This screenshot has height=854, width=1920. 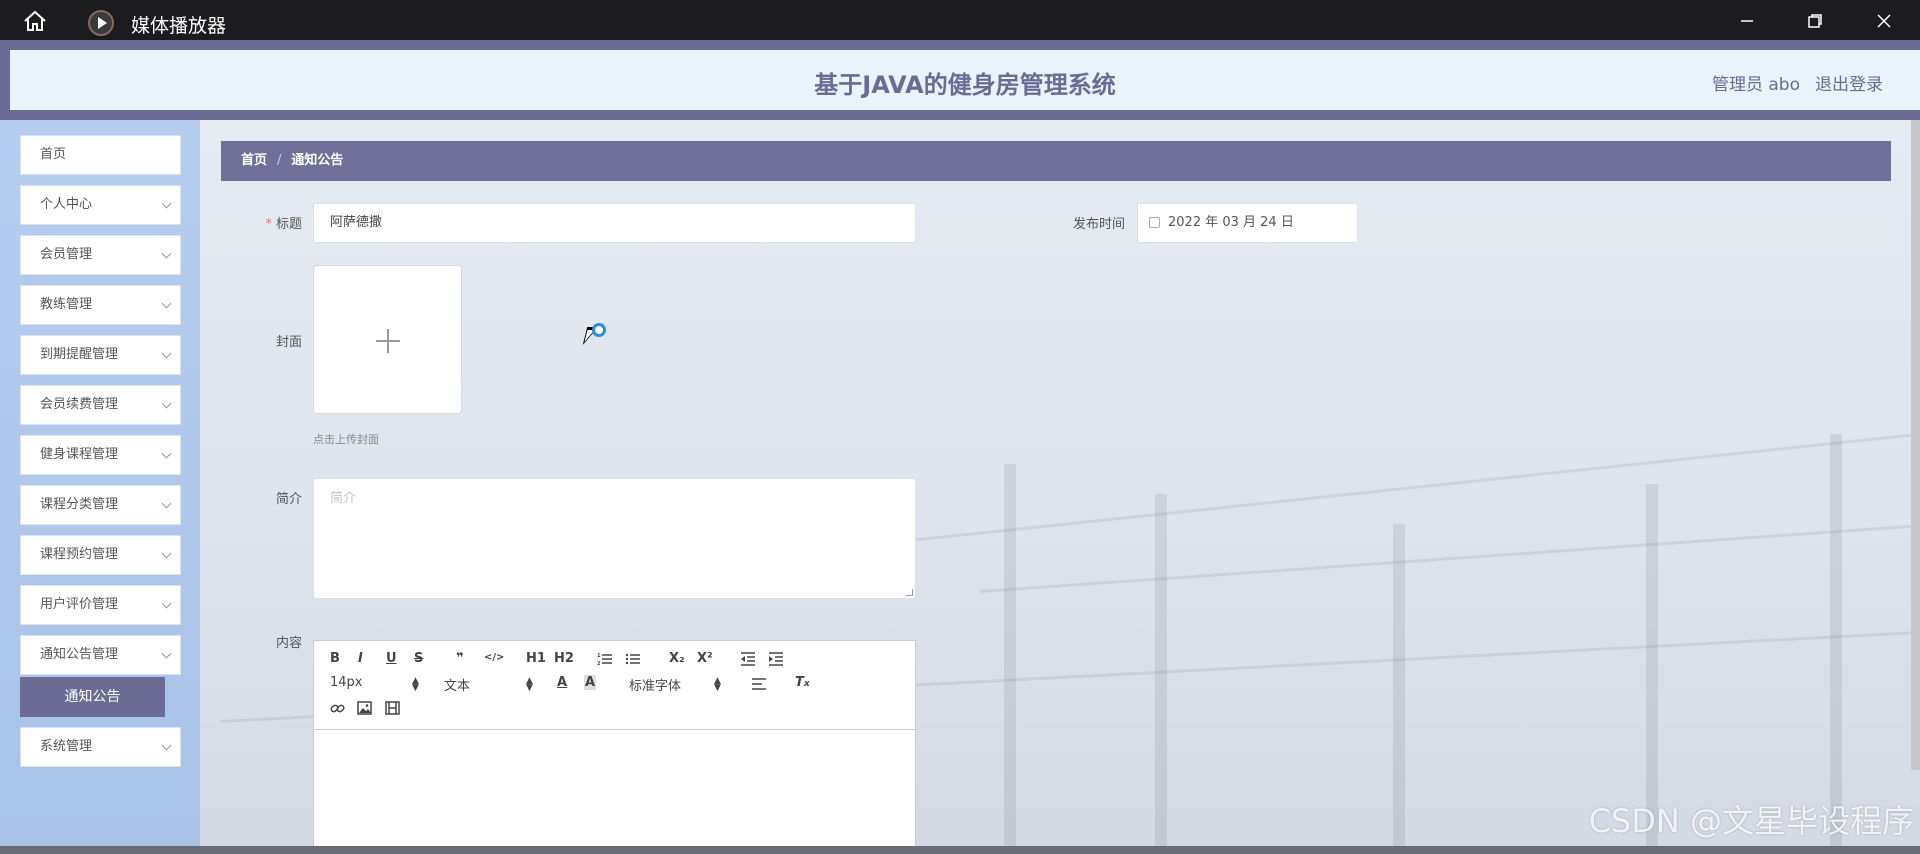 What do you see at coordinates (360, 658) in the screenshot?
I see `italic-button: I` at bounding box center [360, 658].